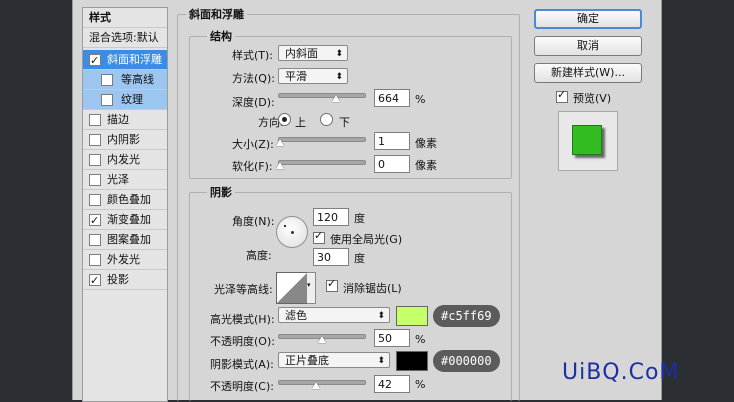 This screenshot has width=734, height=402. What do you see at coordinates (588, 46) in the screenshot?
I see `cancel-button: 取消` at bounding box center [588, 46].